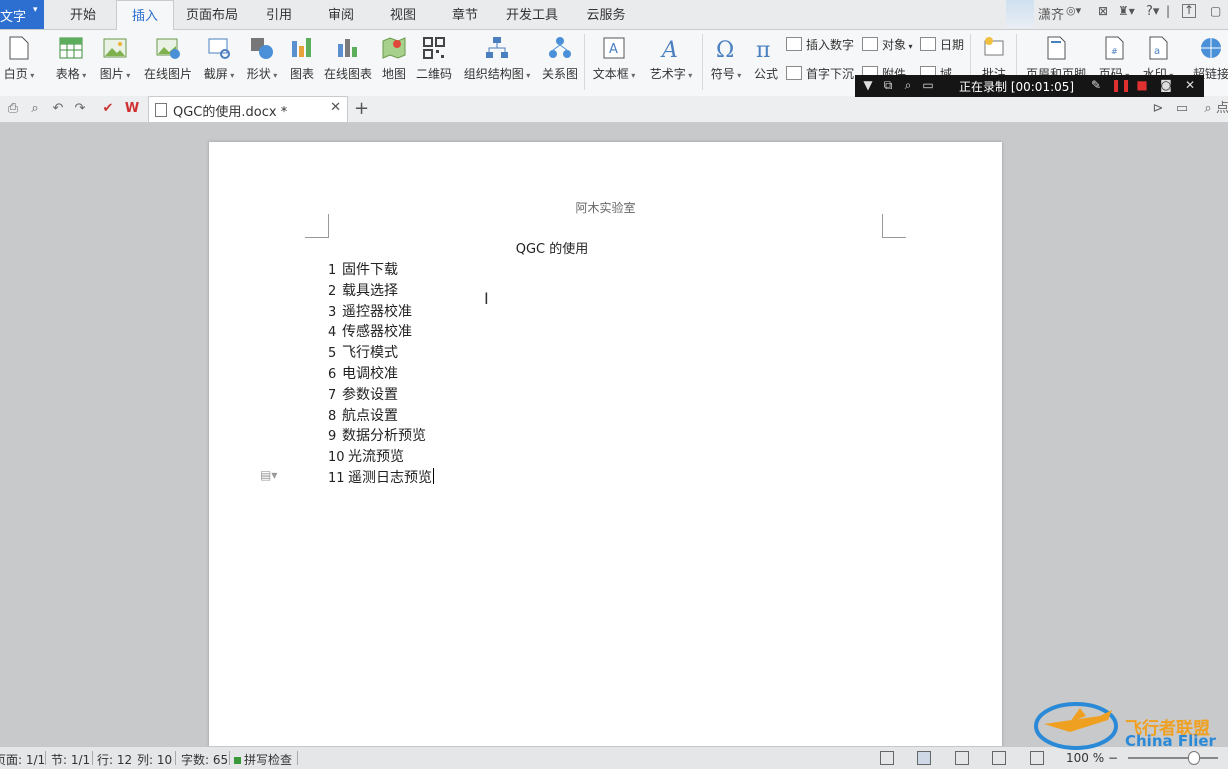  I want to click on recorder-pause-icon: ❚❚, so click(1121, 85).